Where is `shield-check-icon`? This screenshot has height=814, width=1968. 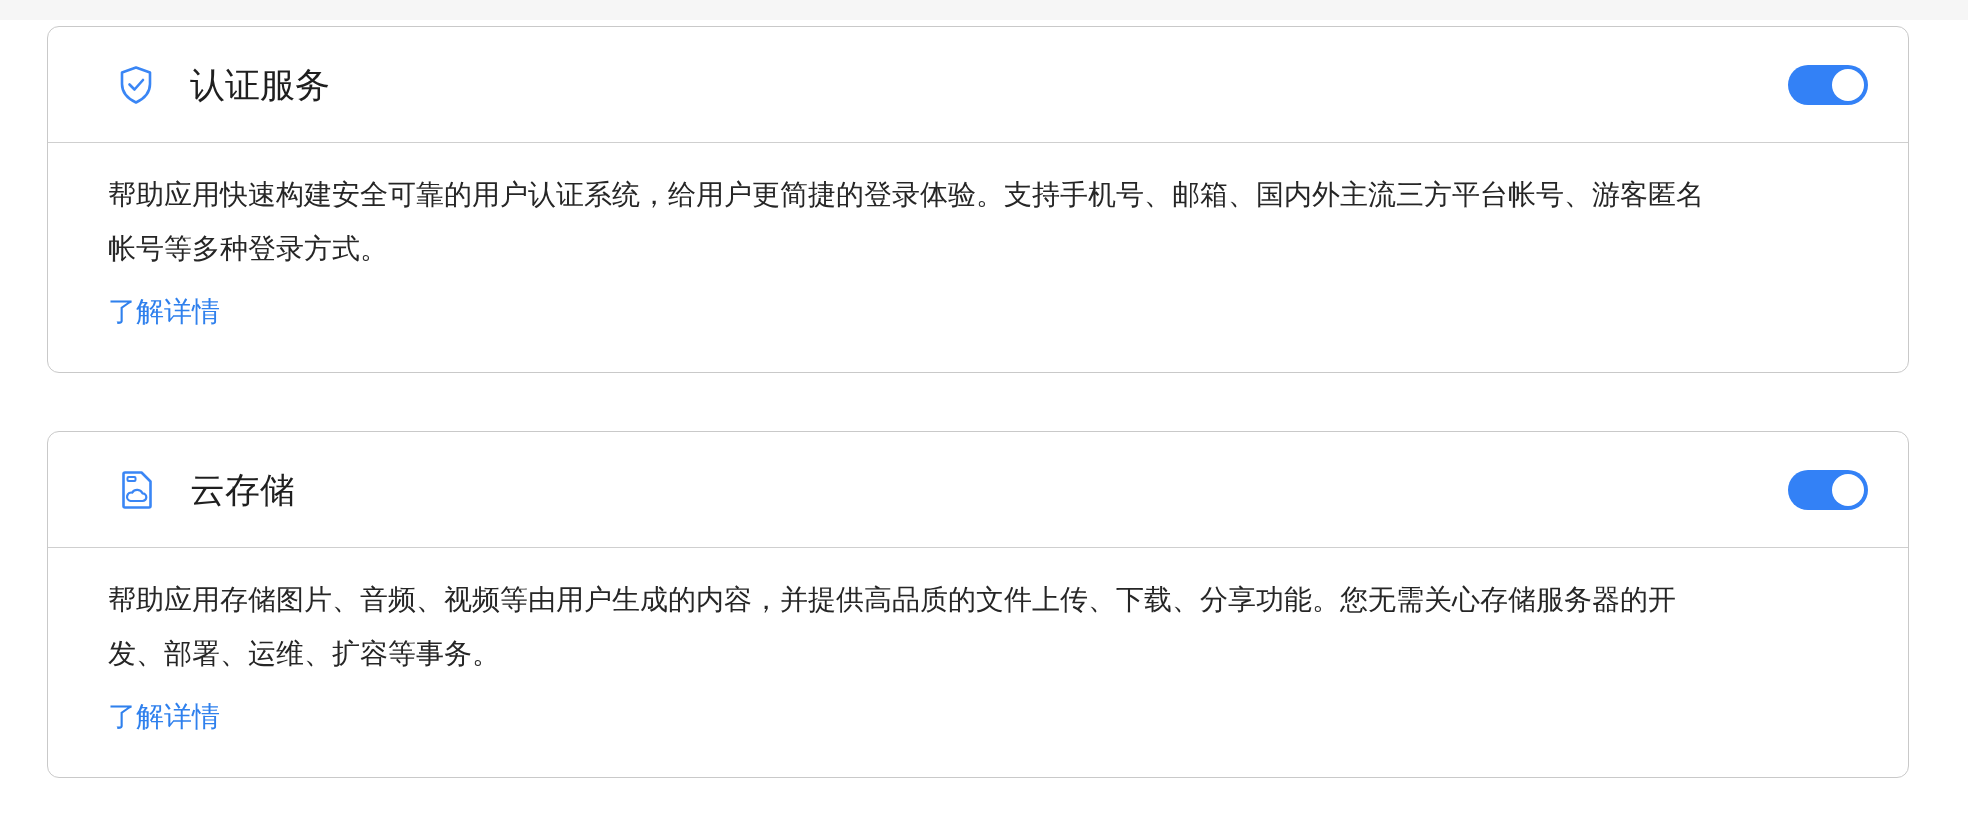 shield-check-icon is located at coordinates (135, 84).